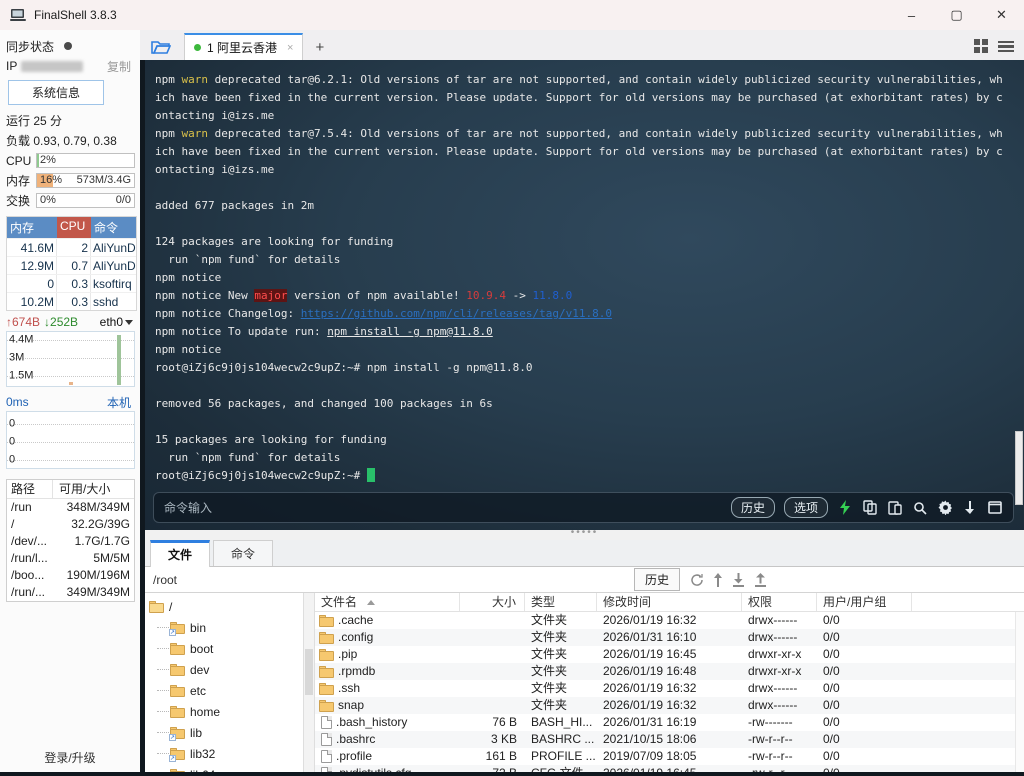 The image size is (1024, 776). What do you see at coordinates (70, 541) in the screenshot?
I see `disk-row: /dev/... 1.7G/1.7G` at bounding box center [70, 541].